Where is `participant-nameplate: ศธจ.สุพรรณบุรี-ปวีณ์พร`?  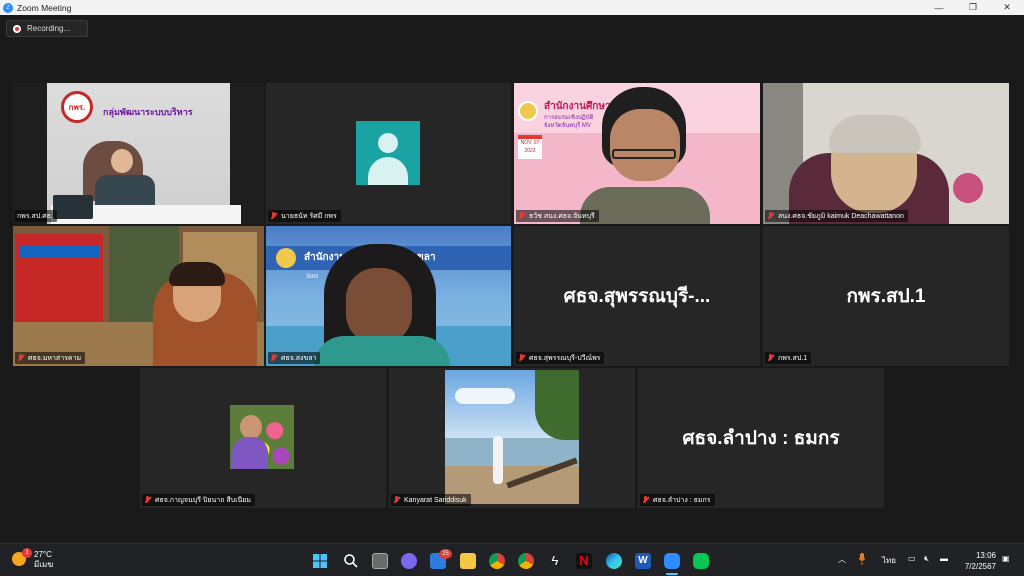 participant-nameplate: ศธจ.สุพรรณบุรี-ปวีณ์พร is located at coordinates (560, 358).